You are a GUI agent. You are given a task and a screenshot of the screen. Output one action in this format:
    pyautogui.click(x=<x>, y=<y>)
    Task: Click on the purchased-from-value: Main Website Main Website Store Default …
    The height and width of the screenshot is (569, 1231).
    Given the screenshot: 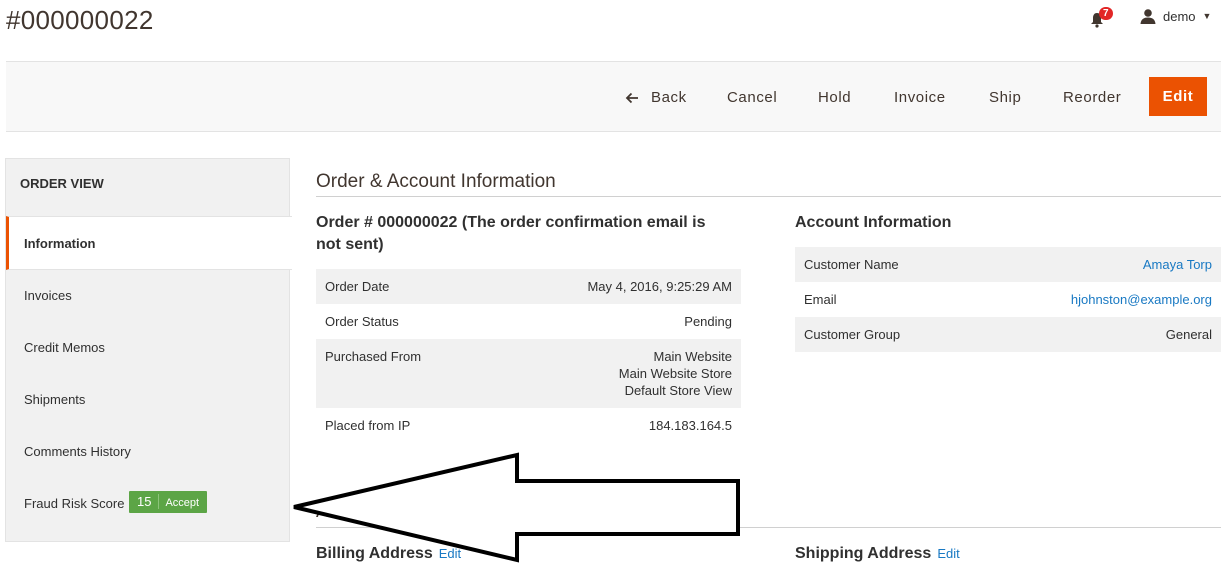 What is the action you would take?
    pyautogui.click(x=616, y=373)
    